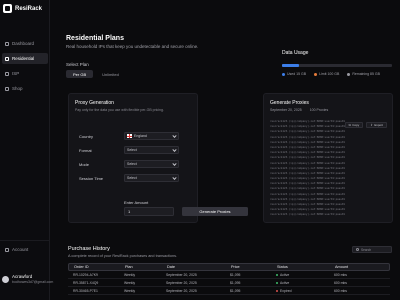 This screenshot has height=300, width=400. What do you see at coordinates (362, 267) in the screenshot?
I see `col-amount: Amount` at bounding box center [362, 267].